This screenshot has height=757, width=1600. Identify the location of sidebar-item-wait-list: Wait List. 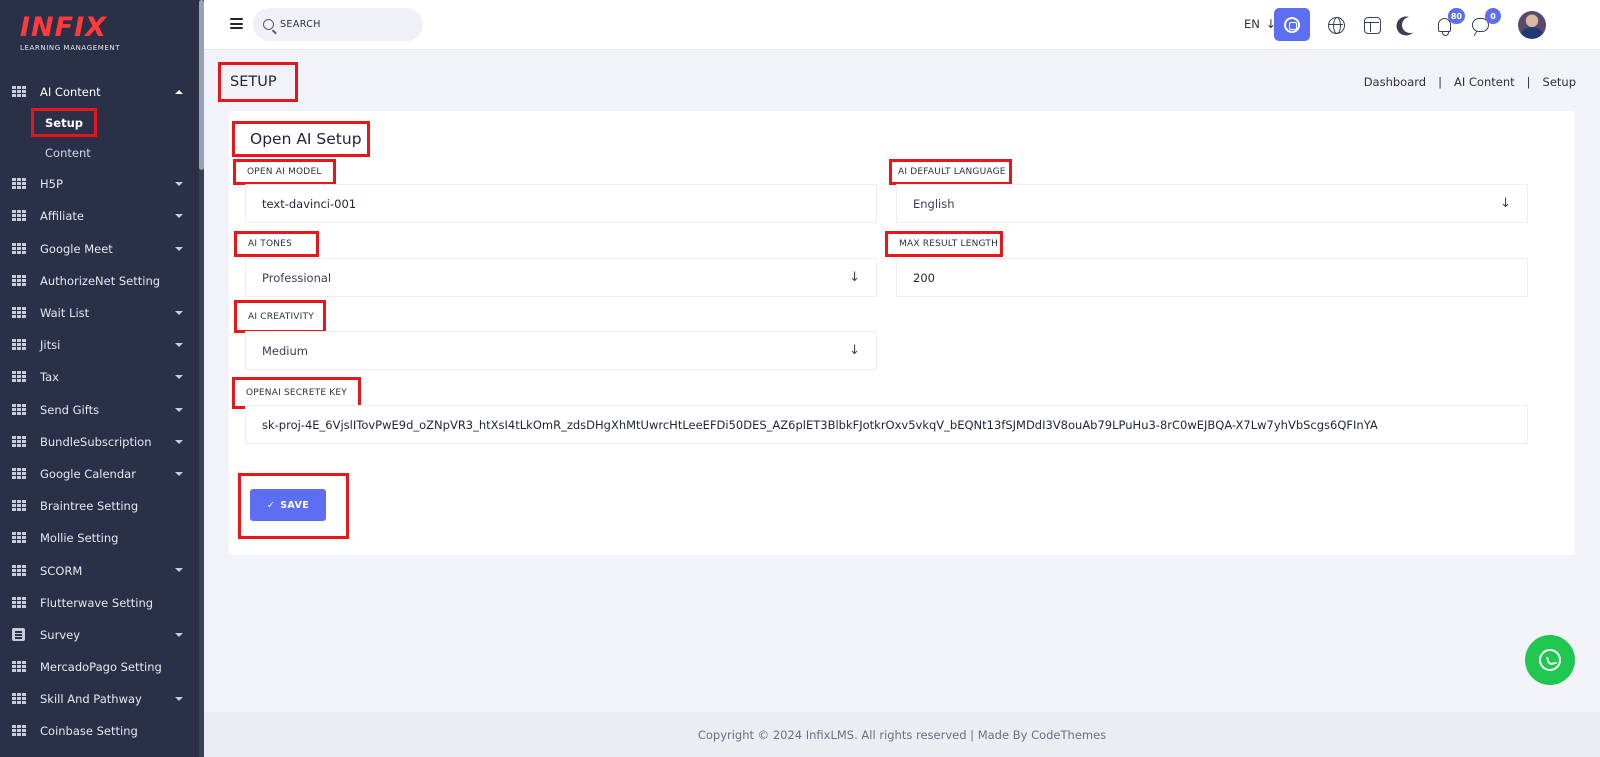
(99, 313).